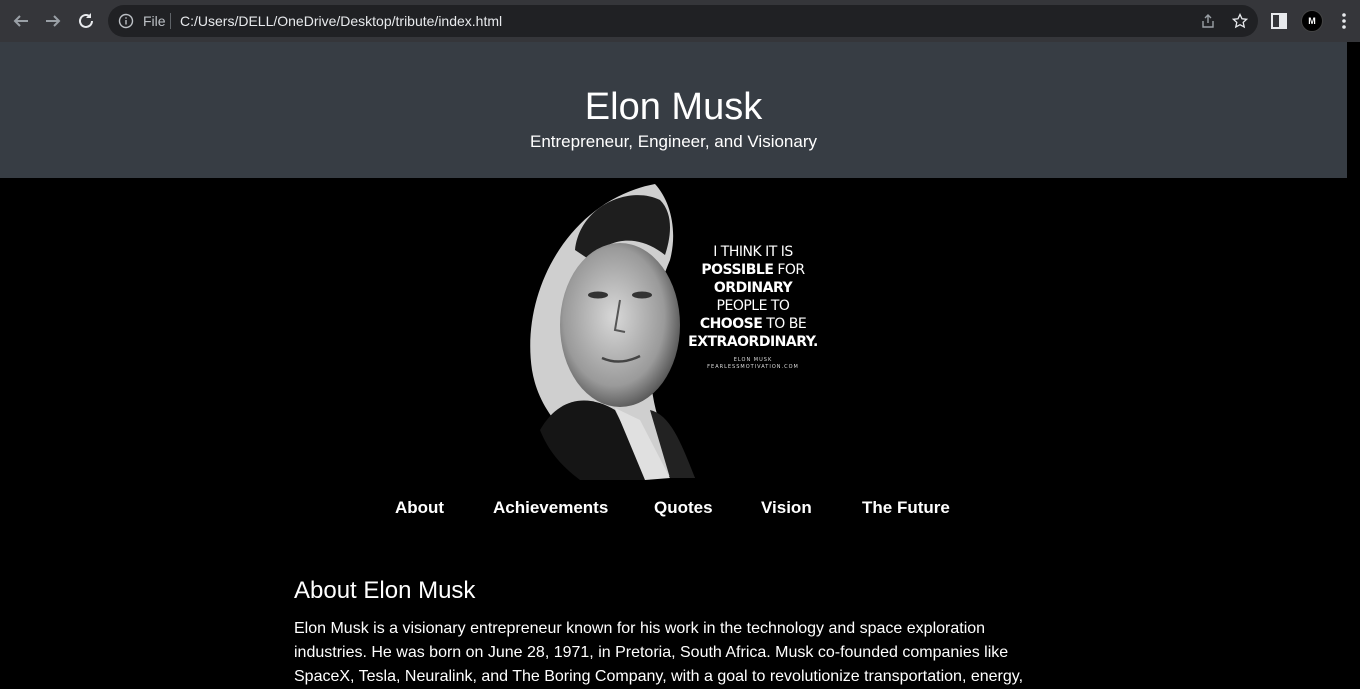 Image resolution: width=1360 pixels, height=689 pixels. I want to click on quote-line: I THINK IT IS, so click(753, 252).